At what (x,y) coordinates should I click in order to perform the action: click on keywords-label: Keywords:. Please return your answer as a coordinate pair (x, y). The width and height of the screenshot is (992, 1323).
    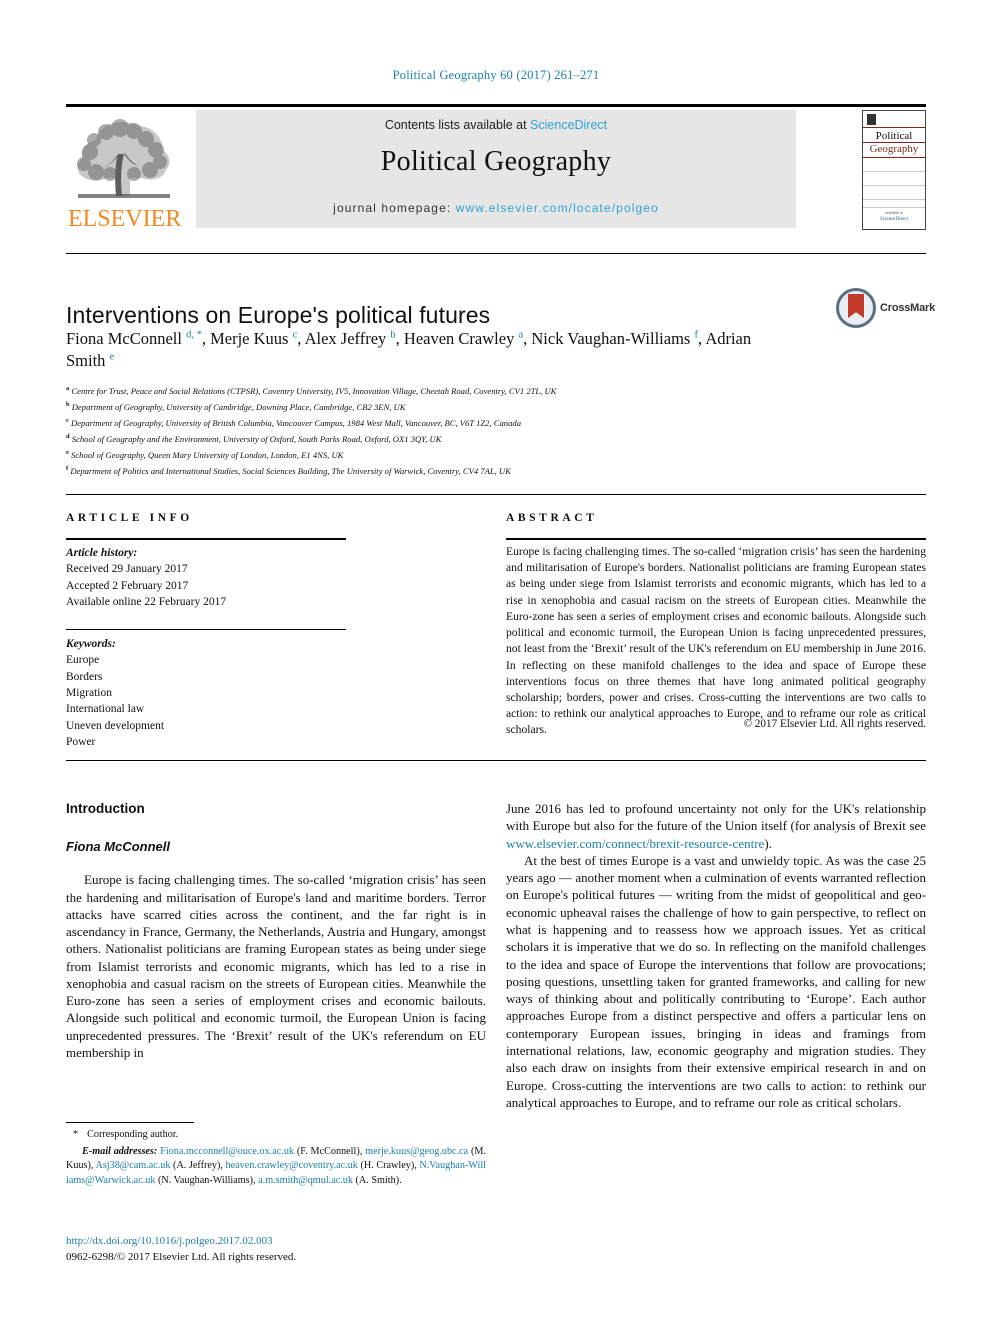
    Looking at the image, I should click on (91, 644).